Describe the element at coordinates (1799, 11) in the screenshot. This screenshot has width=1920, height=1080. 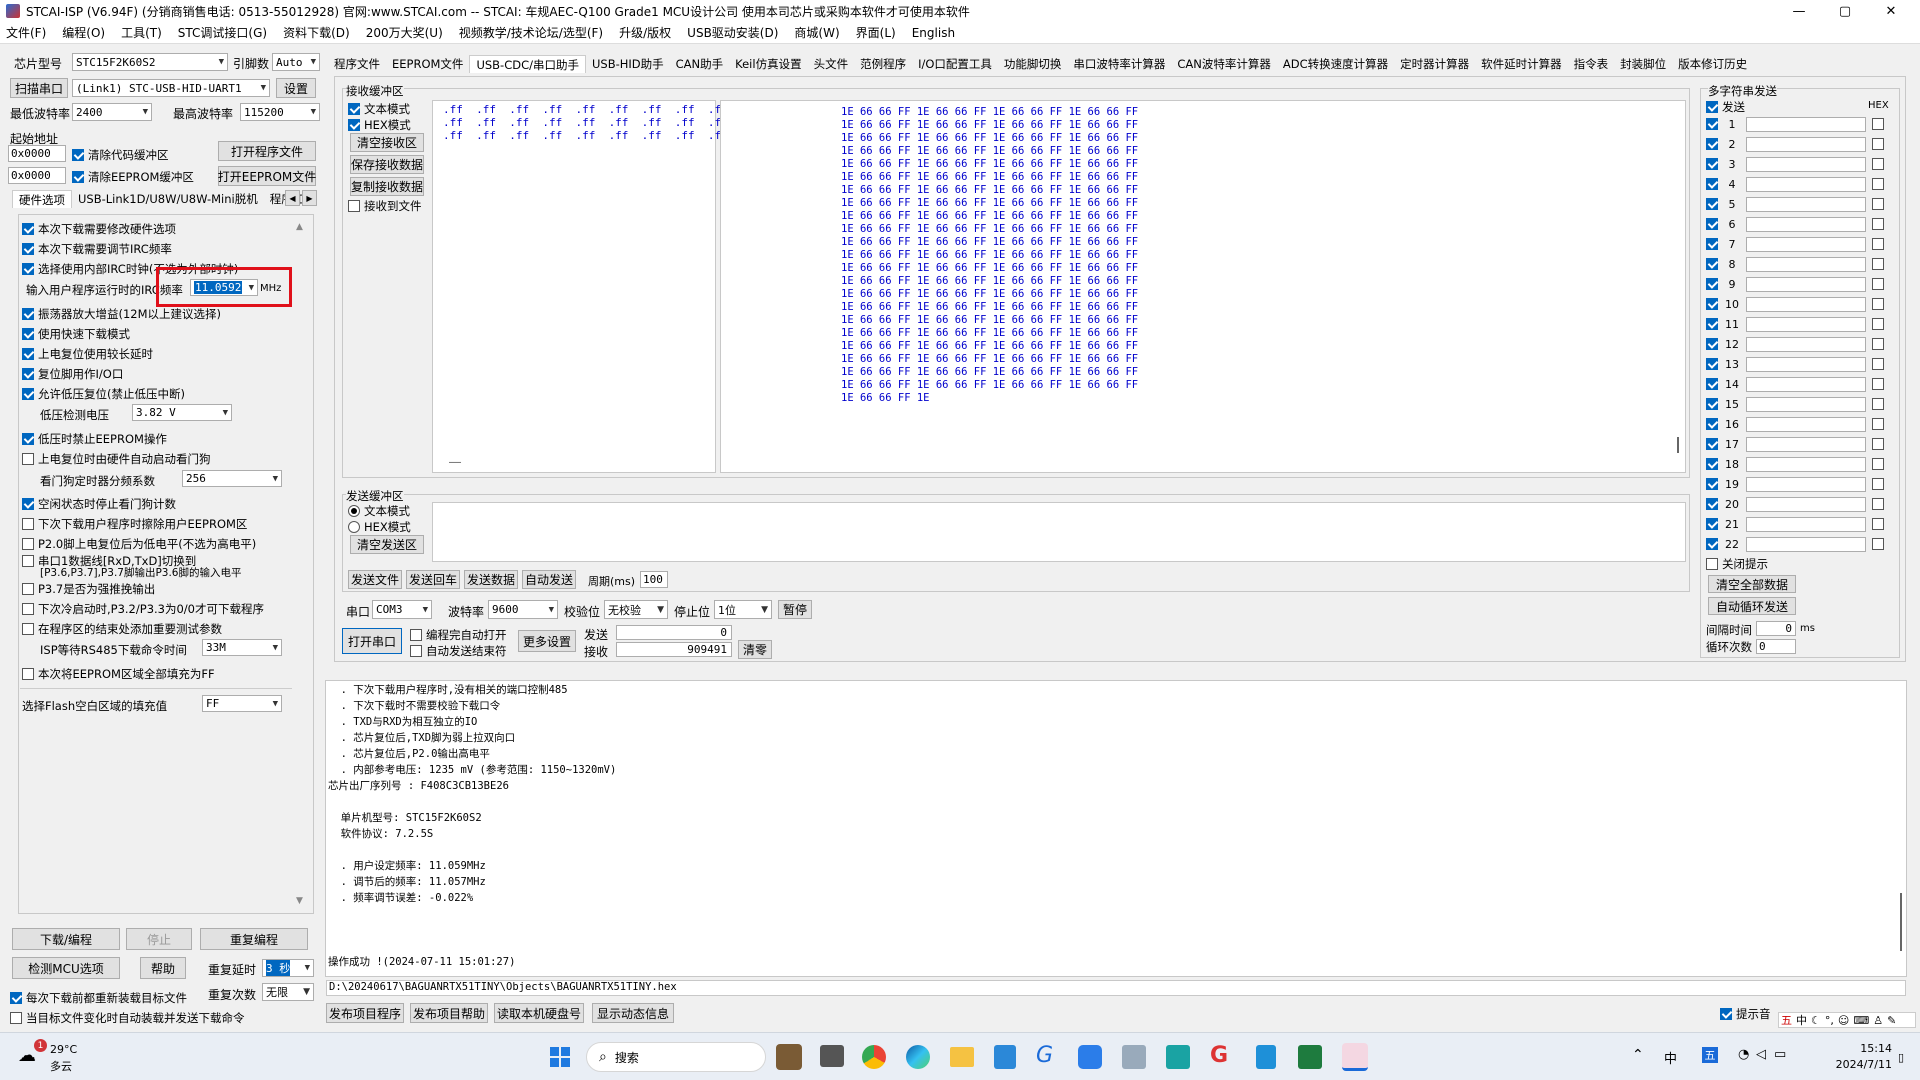
I see `minimize-button: —` at that location.